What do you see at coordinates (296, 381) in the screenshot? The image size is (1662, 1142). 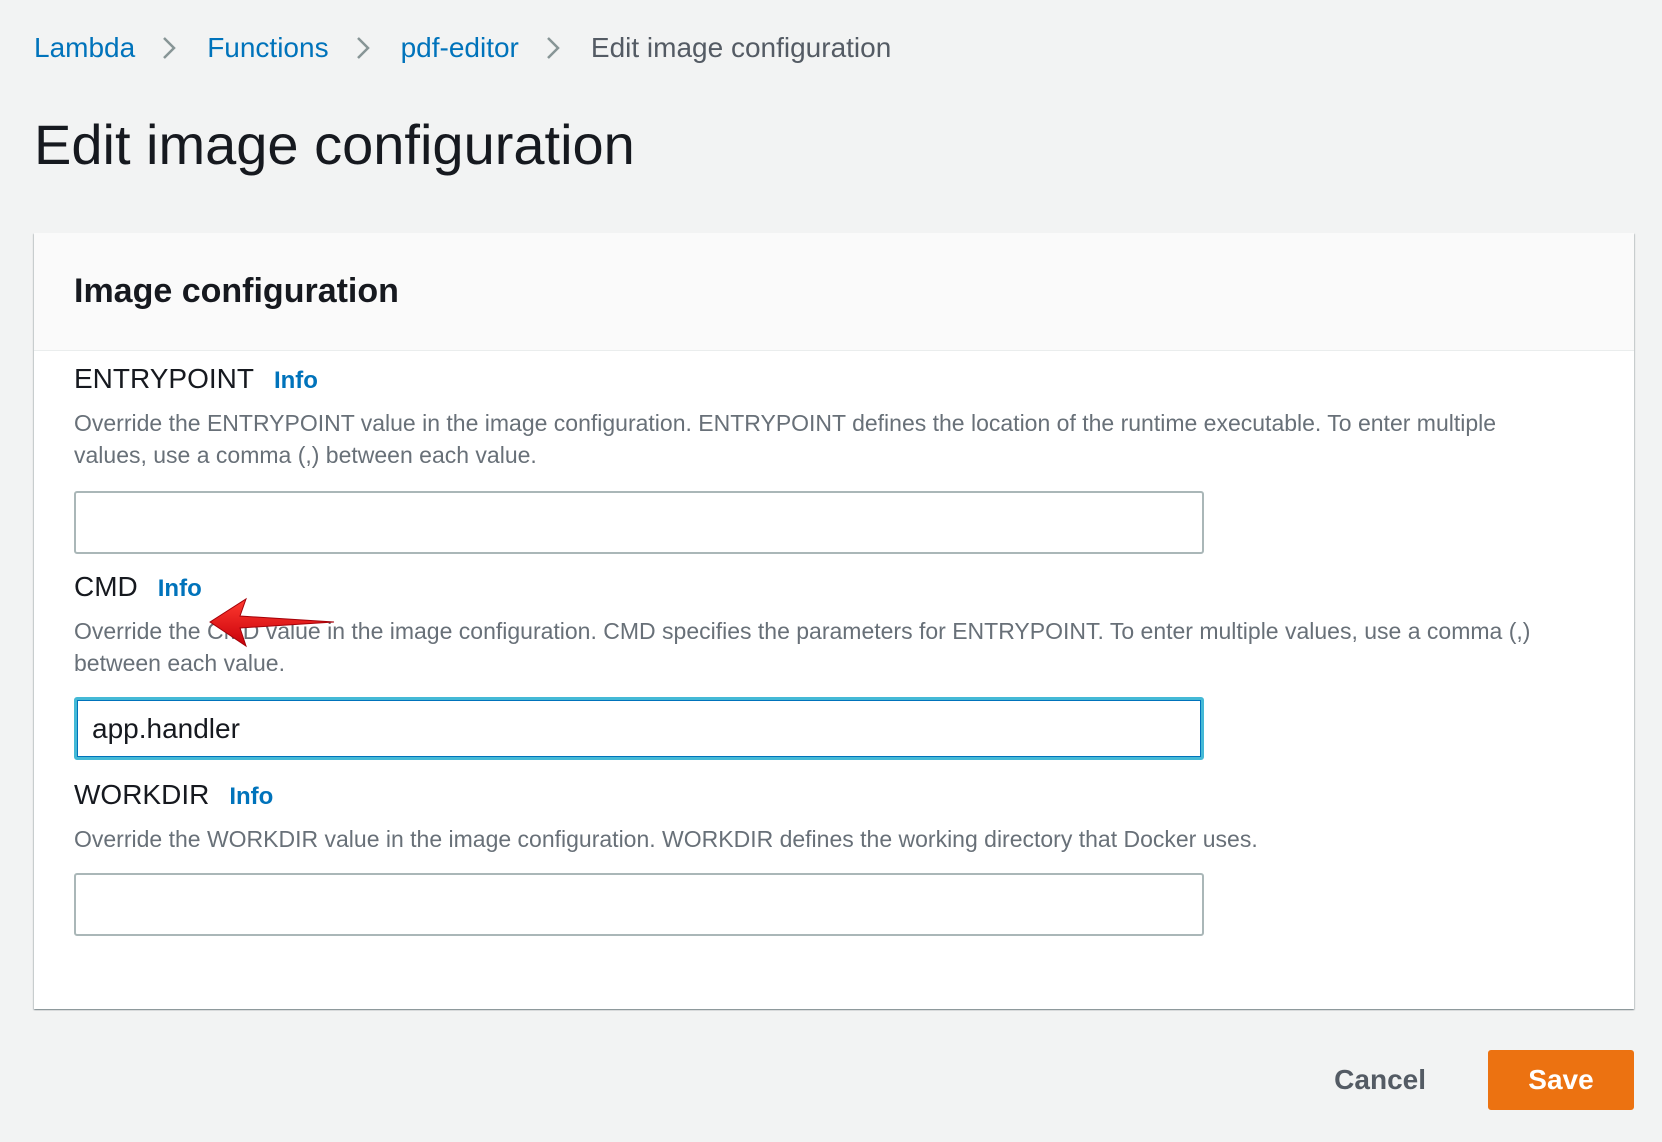 I see `entrypoint-info-link: Info` at bounding box center [296, 381].